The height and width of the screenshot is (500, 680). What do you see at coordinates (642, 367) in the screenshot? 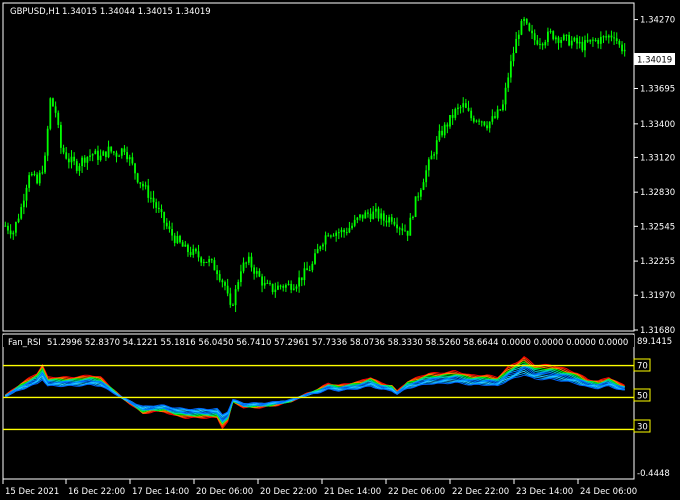
I see `level-70-label: 70` at bounding box center [642, 367].